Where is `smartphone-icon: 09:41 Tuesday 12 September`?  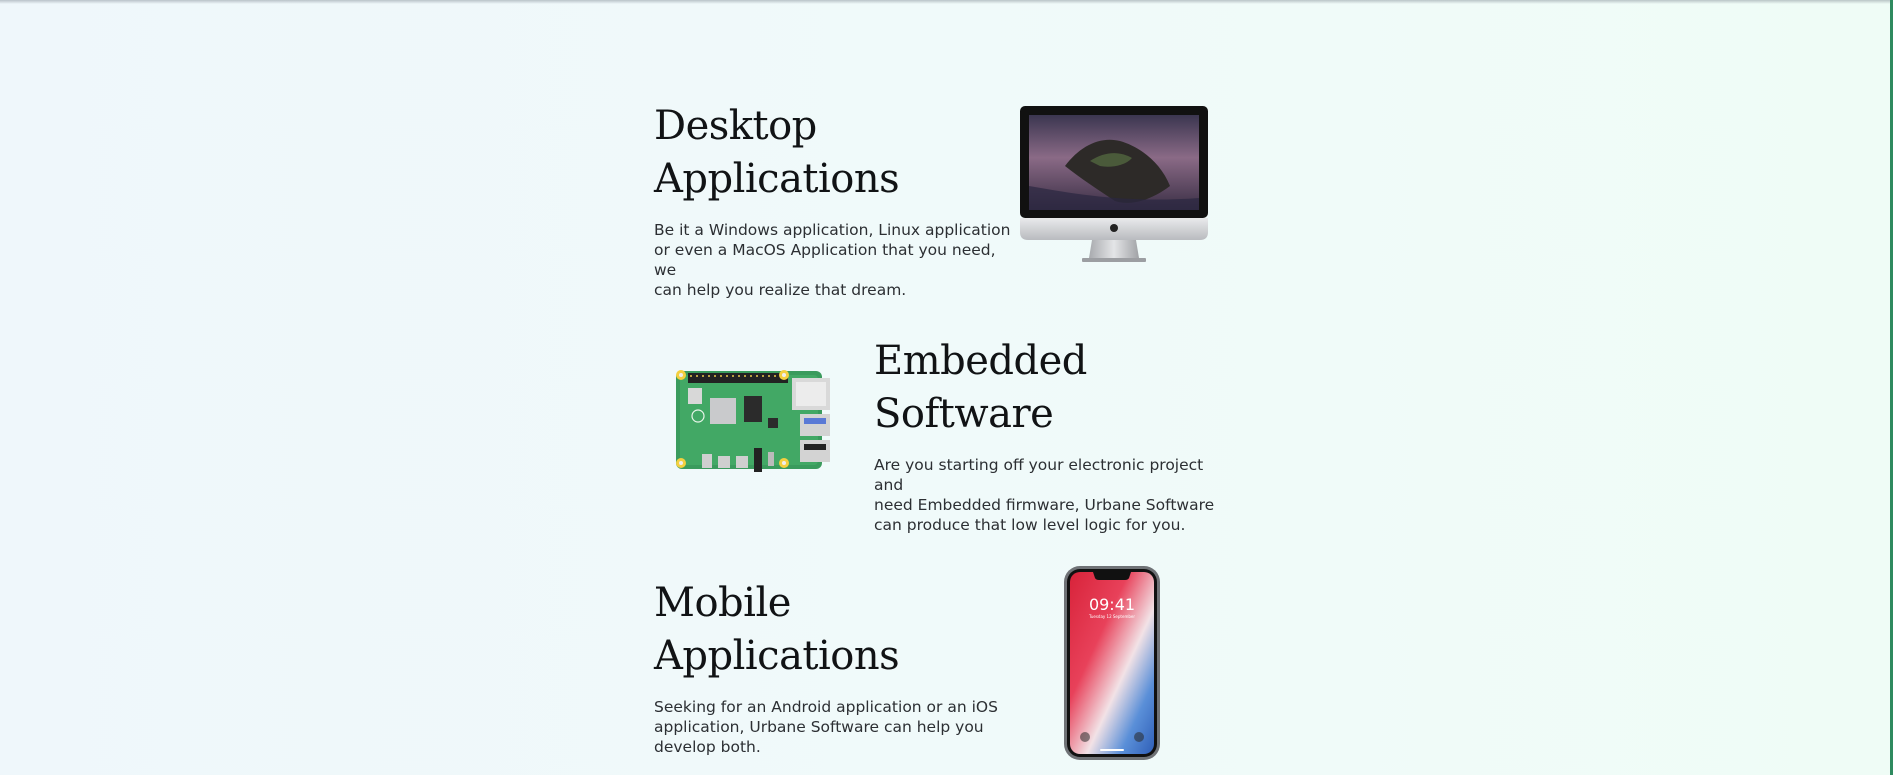
smartphone-icon: 09:41 Tuesday 12 September is located at coordinates (1113, 663).